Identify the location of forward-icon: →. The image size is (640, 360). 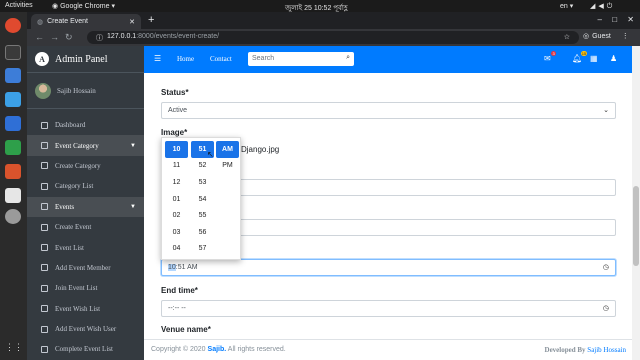
(54, 37).